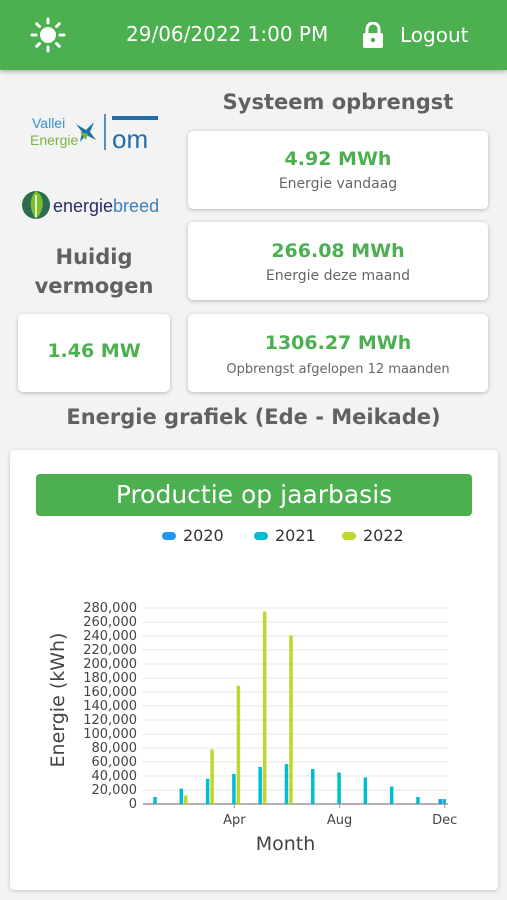 The height and width of the screenshot is (900, 507). I want to click on energie-vandaag-value: 4.92 MWh, so click(338, 159).